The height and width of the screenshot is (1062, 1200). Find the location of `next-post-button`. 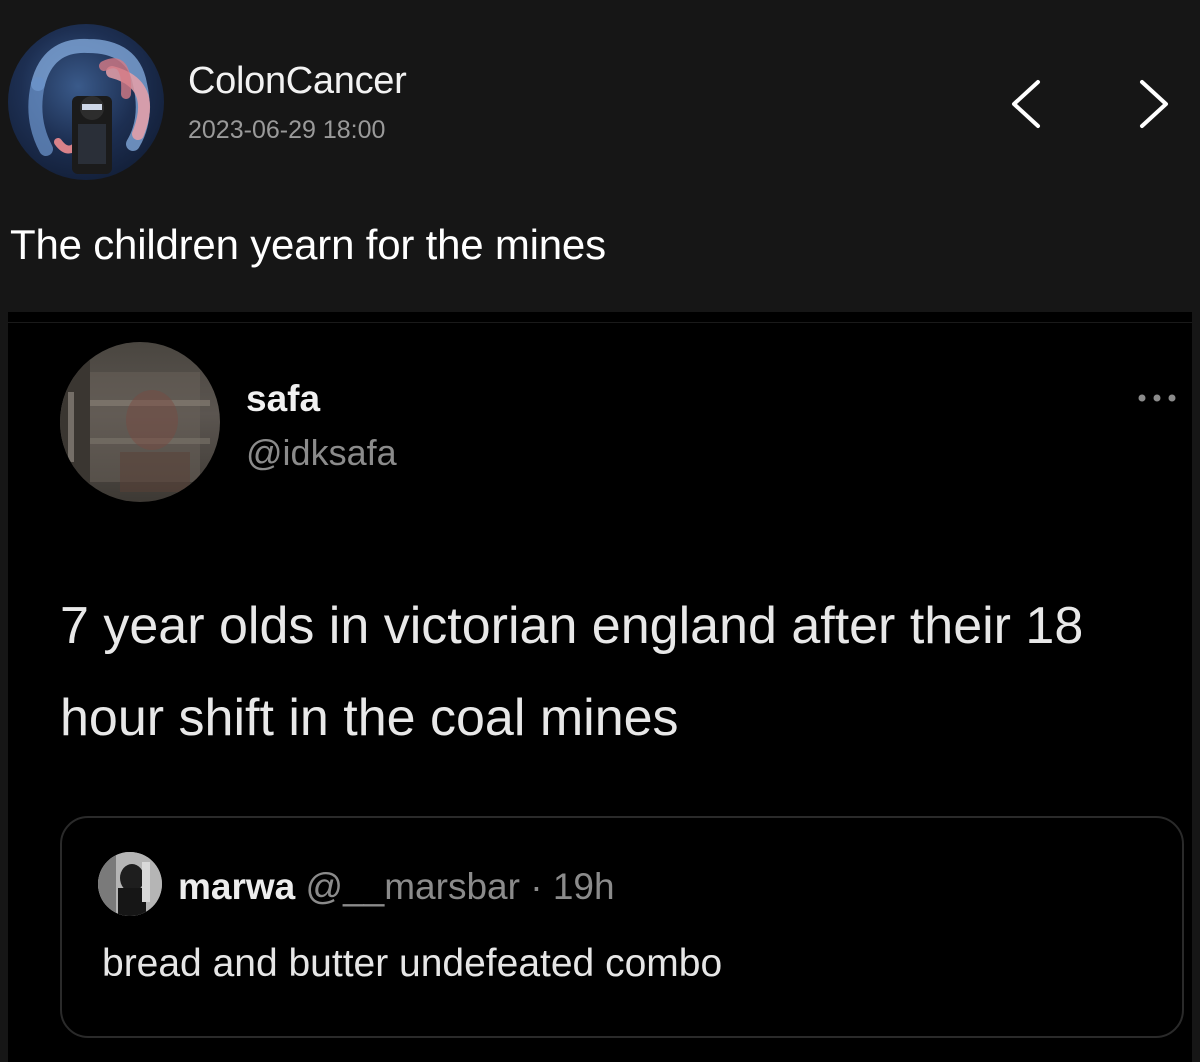

next-post-button is located at coordinates (1152, 104).